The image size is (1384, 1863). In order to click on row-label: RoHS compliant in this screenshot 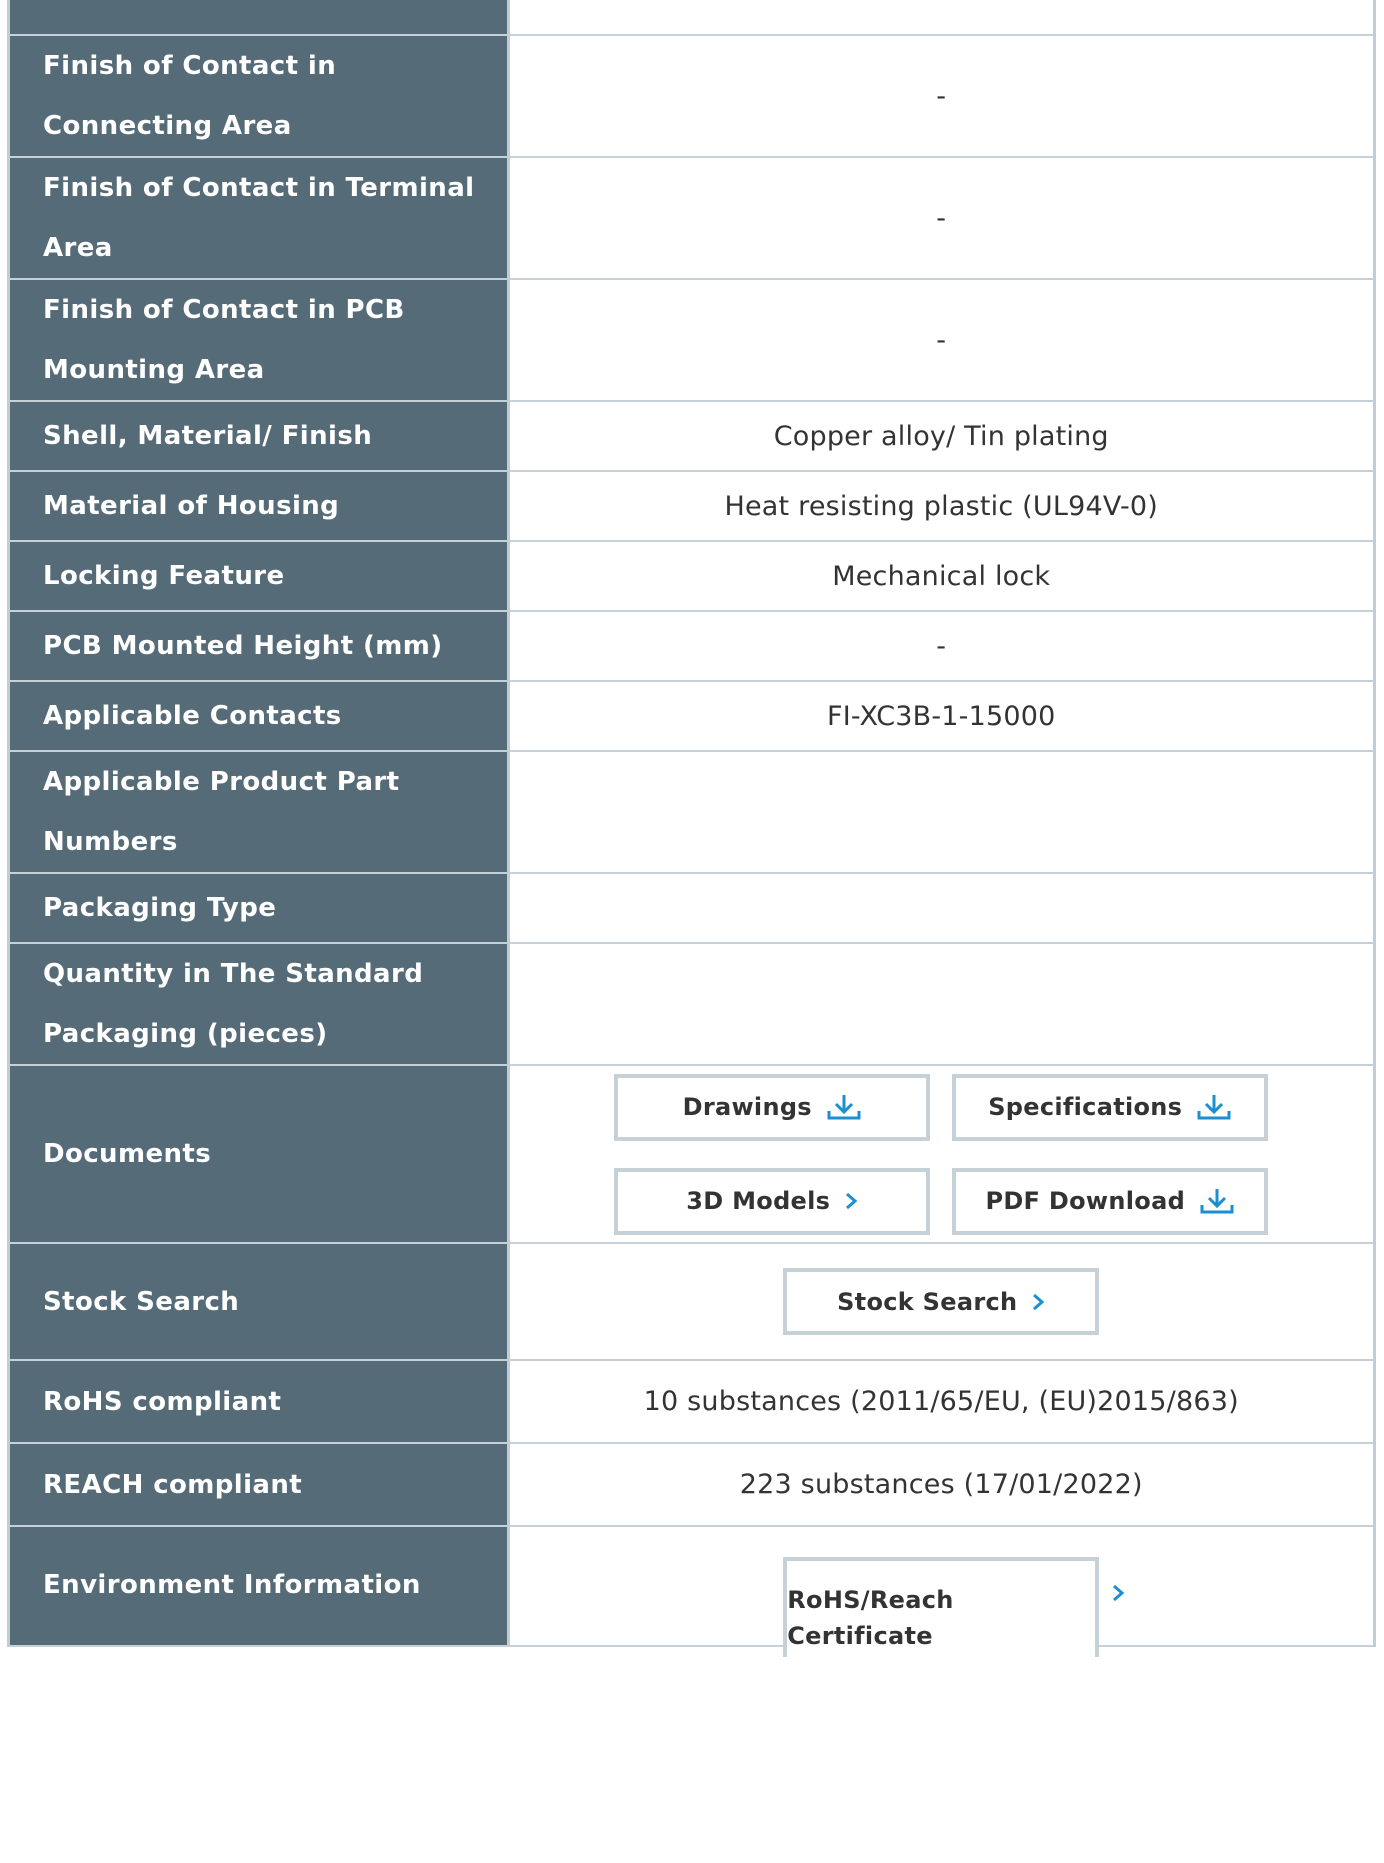, I will do `click(260, 1402)`.